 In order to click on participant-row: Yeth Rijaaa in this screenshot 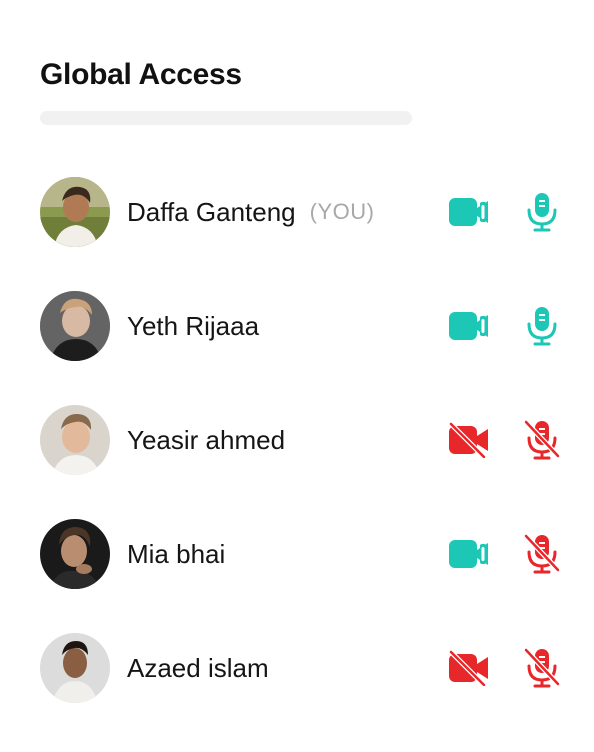, I will do `click(300, 326)`.